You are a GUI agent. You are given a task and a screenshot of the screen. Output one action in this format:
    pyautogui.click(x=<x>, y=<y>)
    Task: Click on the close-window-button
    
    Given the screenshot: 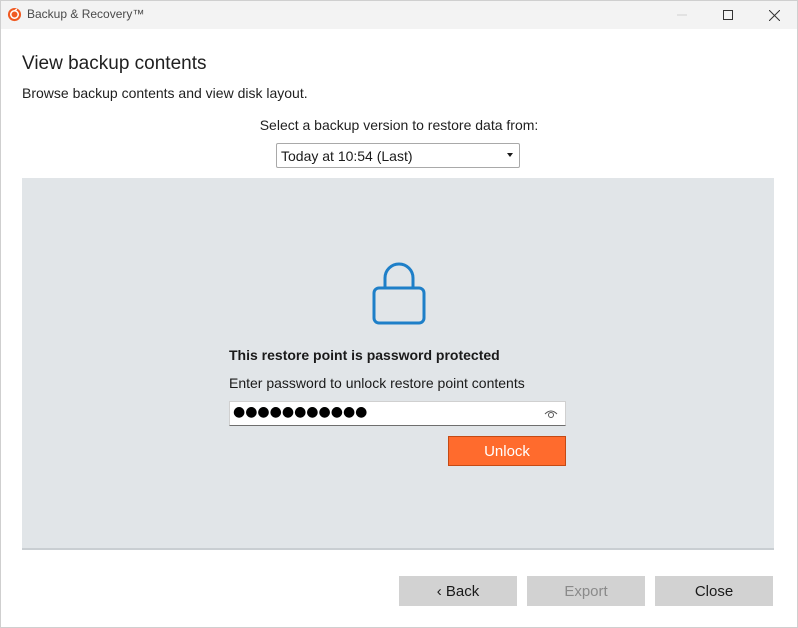 What is the action you would take?
    pyautogui.click(x=774, y=15)
    